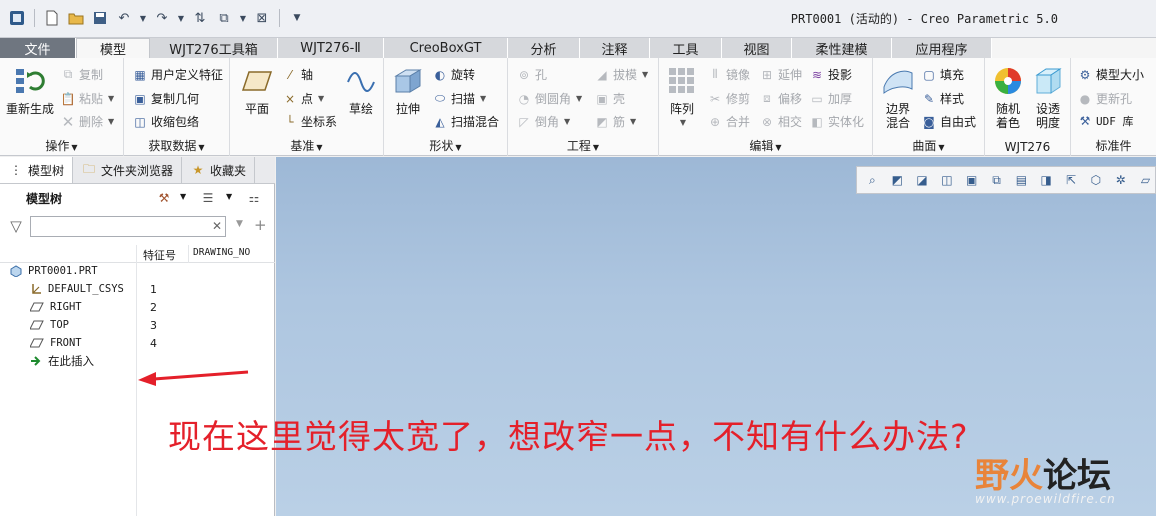 This screenshot has width=1156, height=516. I want to click on model-size-button: ⚙ 模型大小, so click(1110, 74).